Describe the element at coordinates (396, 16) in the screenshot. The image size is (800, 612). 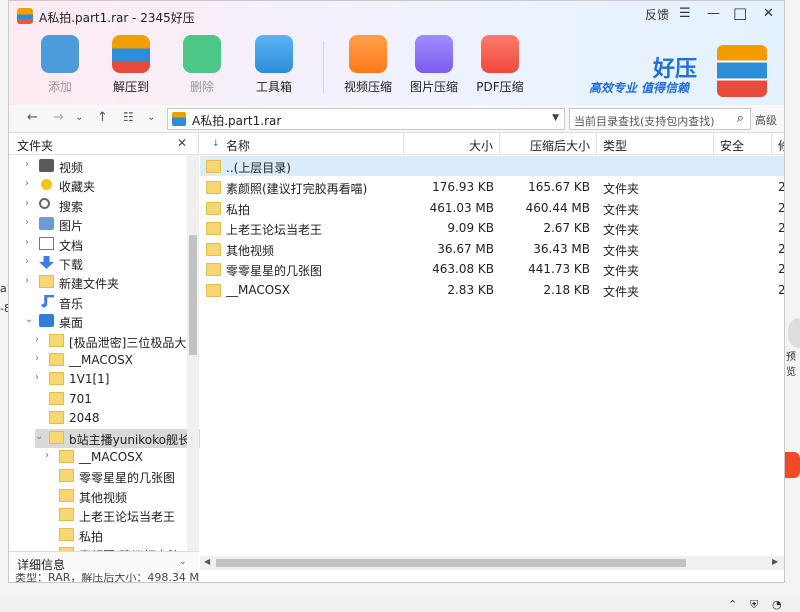
I see `title-bar: A私拍.part1.rar - 2345好压 反馈 ☰ — □ ✕` at that location.